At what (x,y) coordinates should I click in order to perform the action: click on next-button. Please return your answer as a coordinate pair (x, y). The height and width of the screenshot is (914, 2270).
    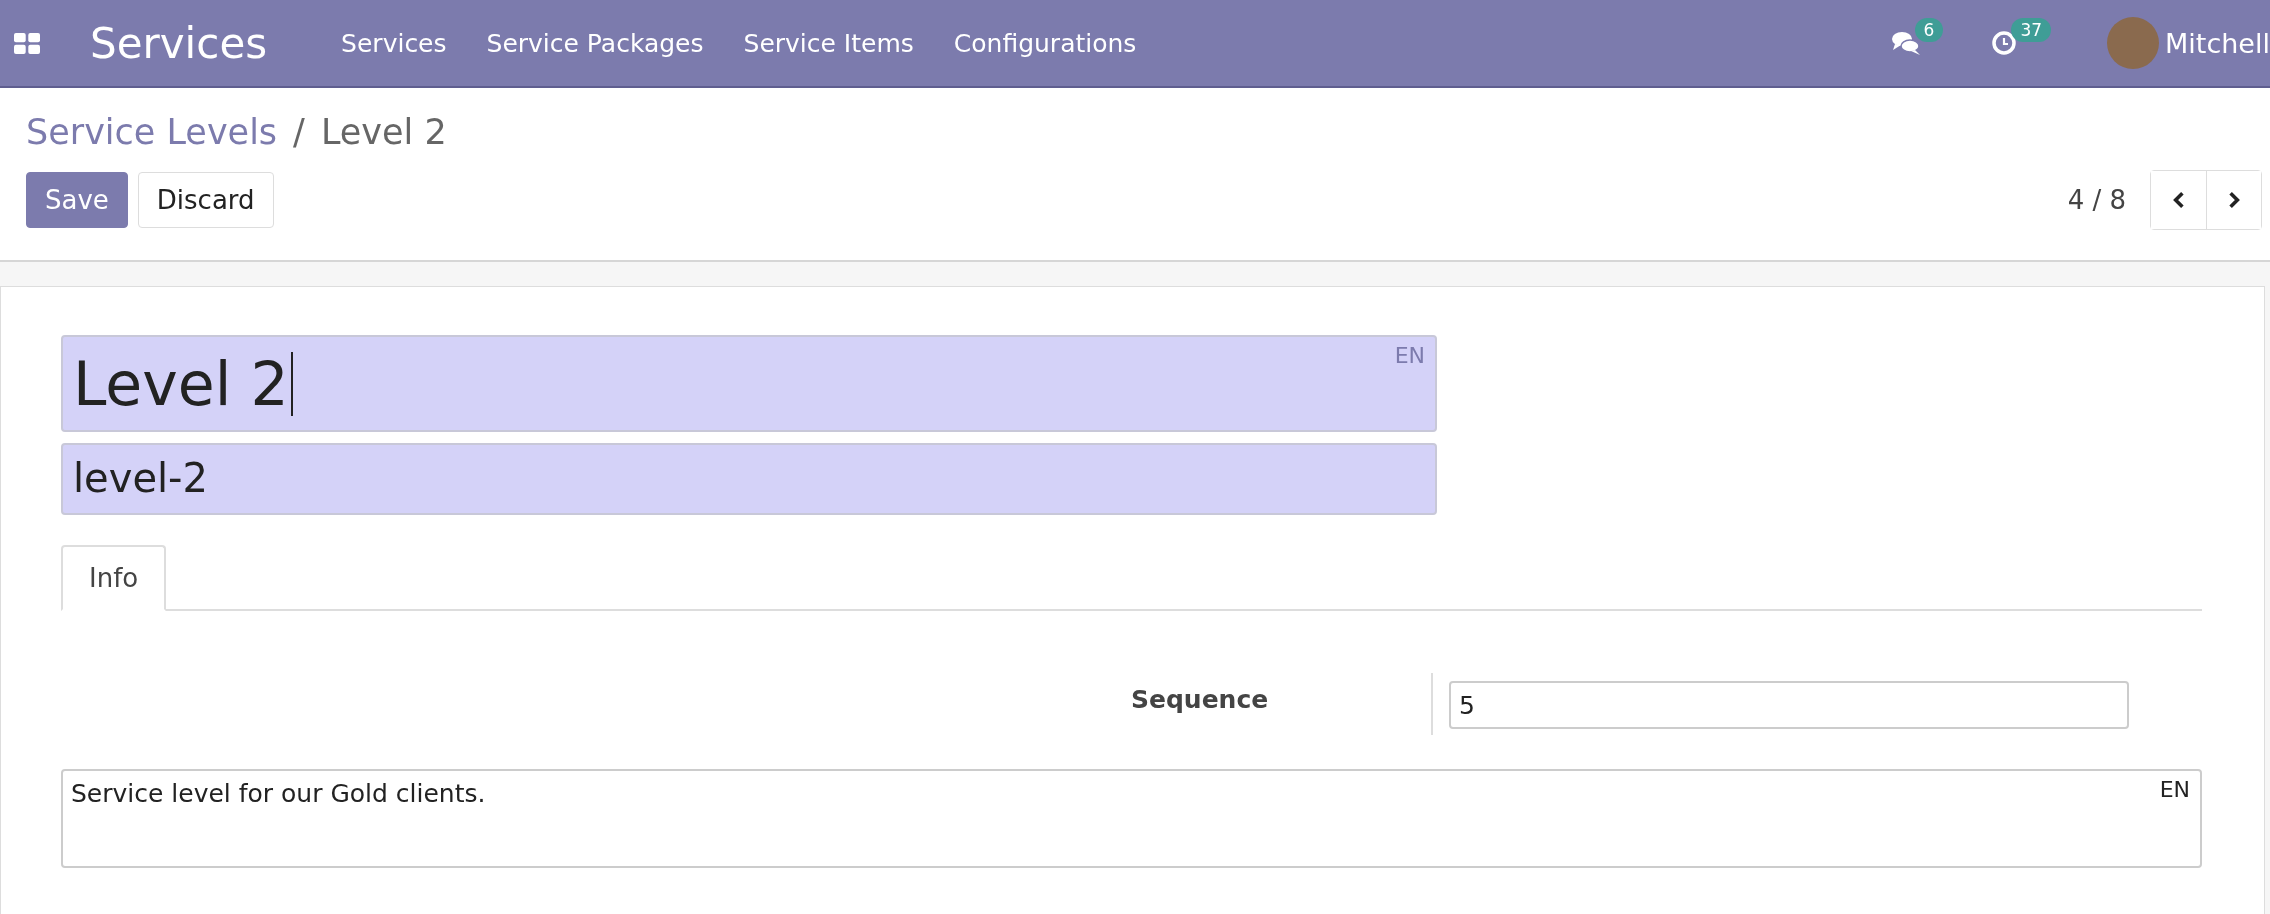
    Looking at the image, I should click on (2233, 200).